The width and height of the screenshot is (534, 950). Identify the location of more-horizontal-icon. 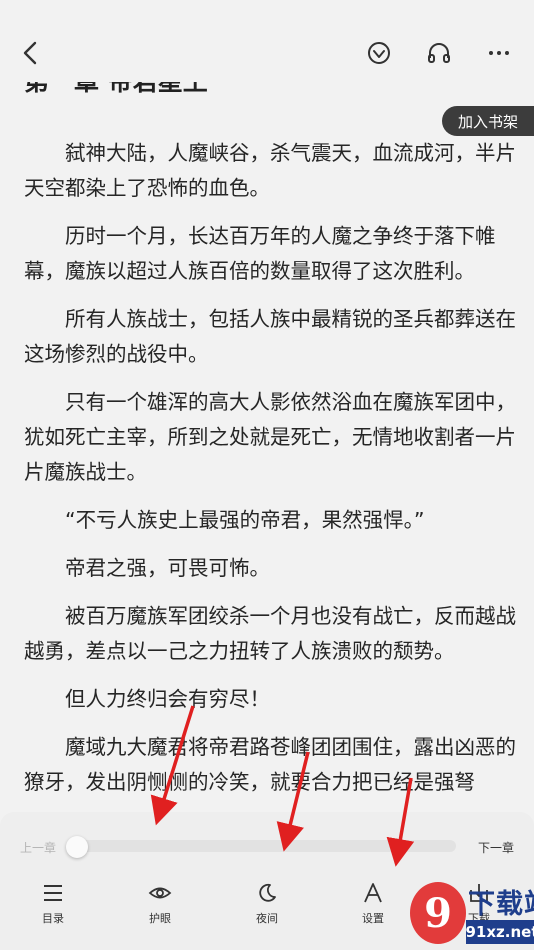
(499, 53).